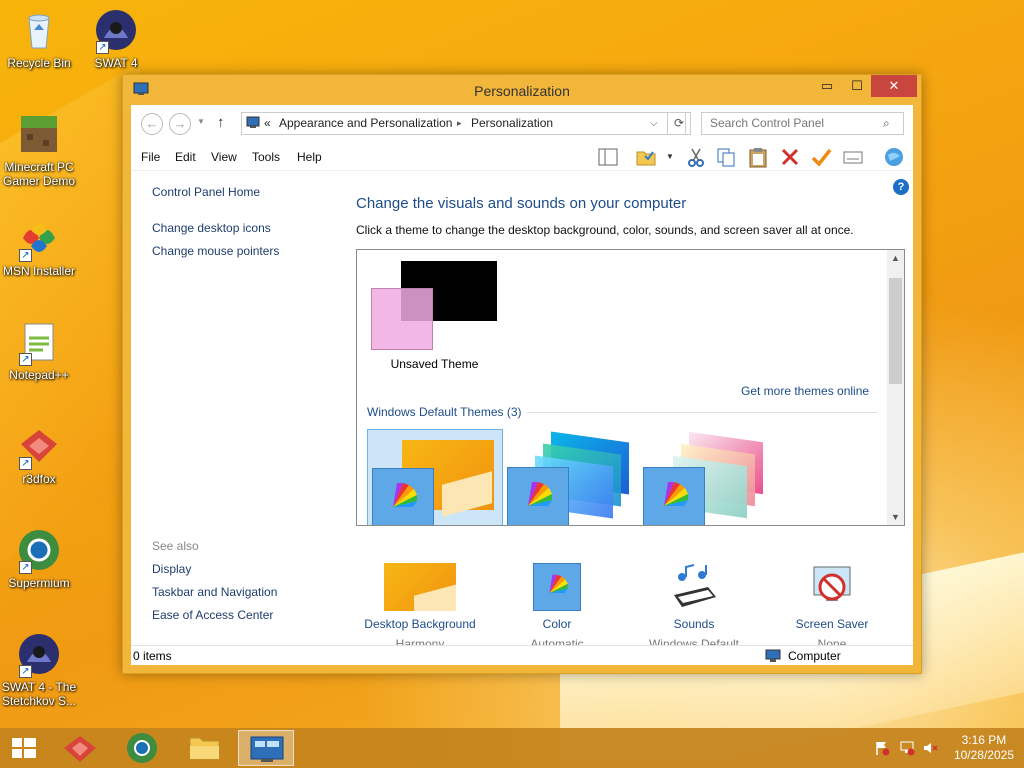 This screenshot has width=1024, height=768. Describe the element at coordinates (895, 258) in the screenshot. I see `scroll-up-icon: ▲` at that location.